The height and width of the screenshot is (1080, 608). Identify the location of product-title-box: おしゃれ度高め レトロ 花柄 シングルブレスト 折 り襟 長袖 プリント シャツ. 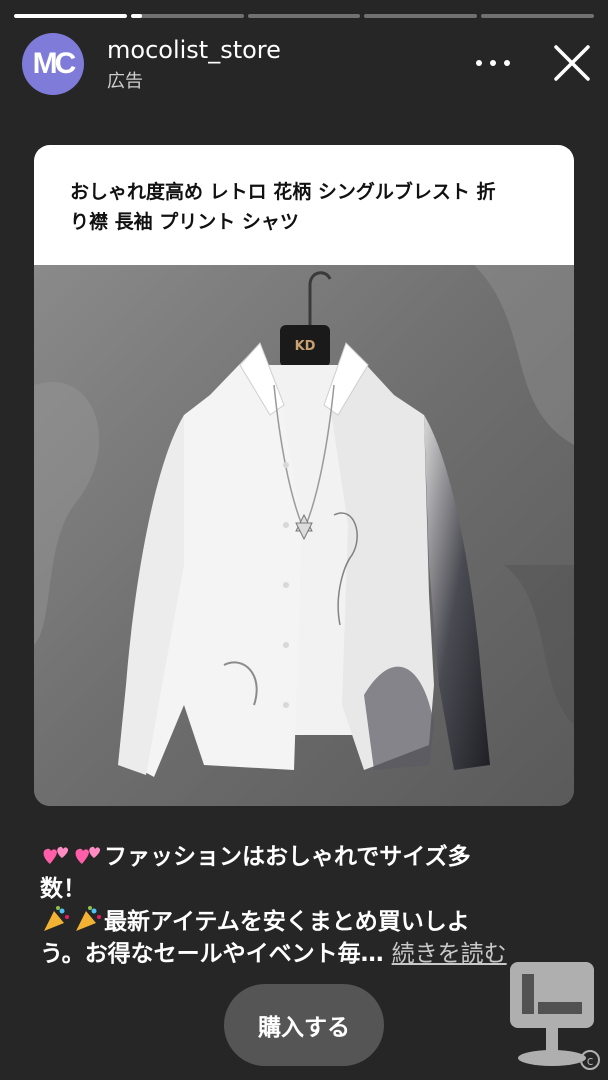
(304, 205).